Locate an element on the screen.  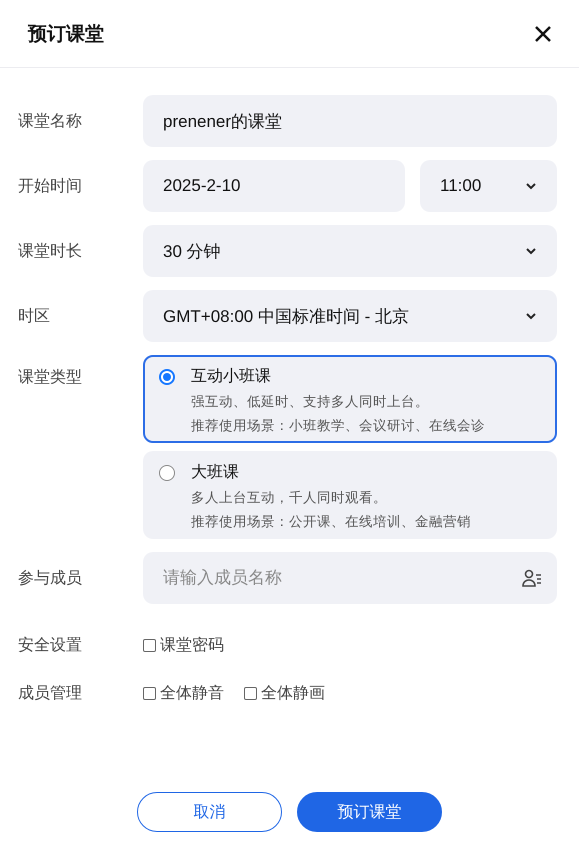
cancel-button: 取消 is located at coordinates (209, 812).